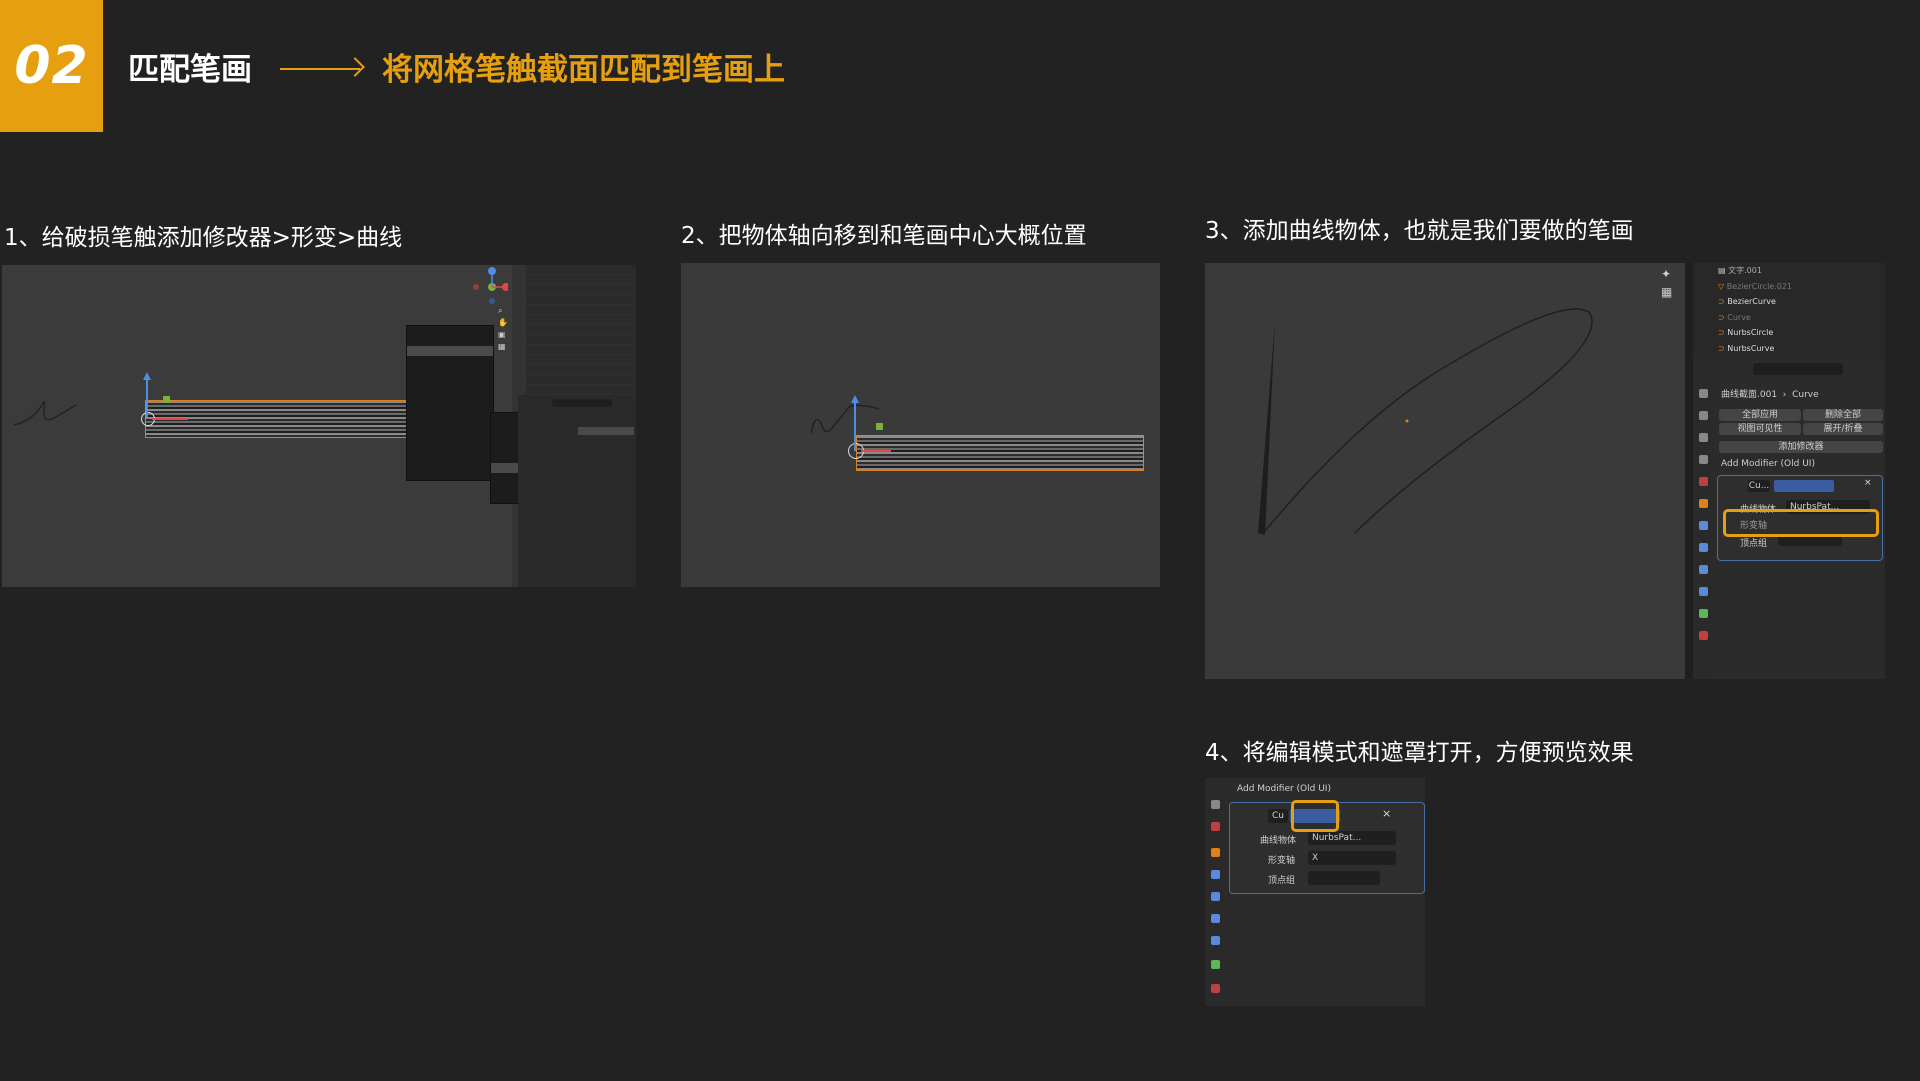  I want to click on mesh-icon: ▽, so click(1722, 286).